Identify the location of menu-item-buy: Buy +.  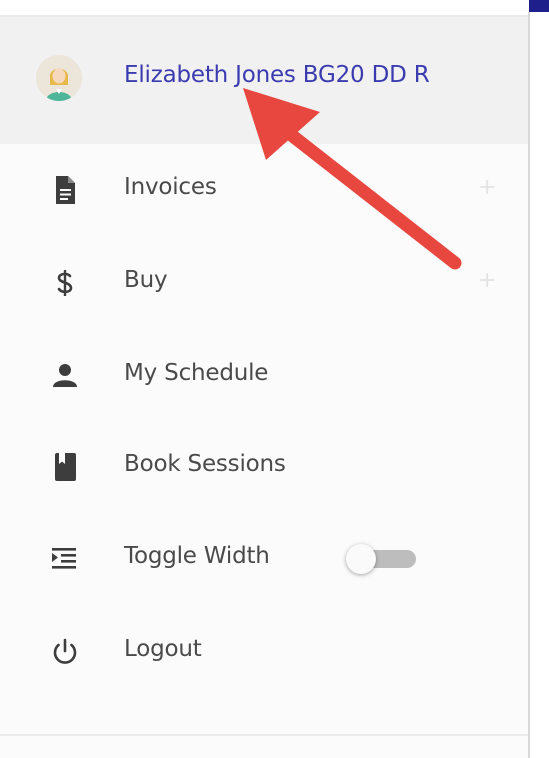
(264, 283).